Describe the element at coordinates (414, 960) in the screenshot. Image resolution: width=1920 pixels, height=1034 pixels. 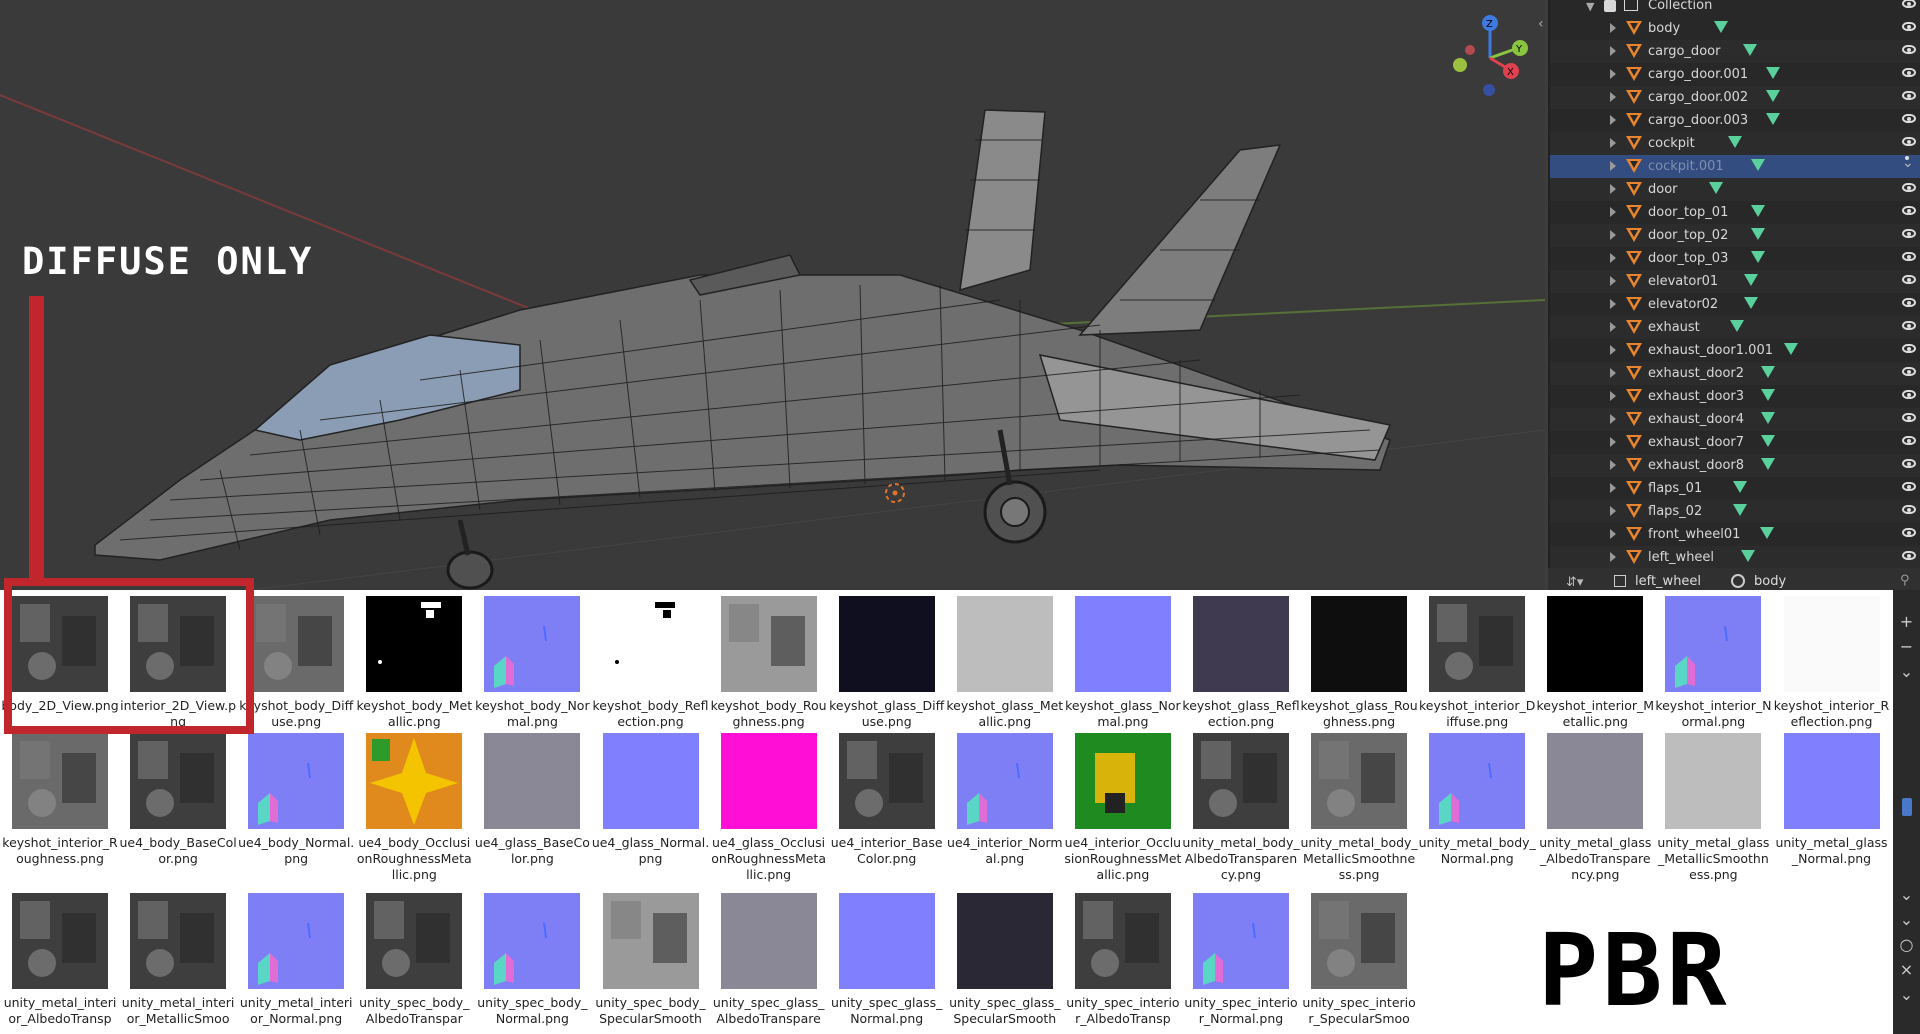
I see `file-thumbnail-item: unity_spec_body_AlbedoTranspar` at that location.